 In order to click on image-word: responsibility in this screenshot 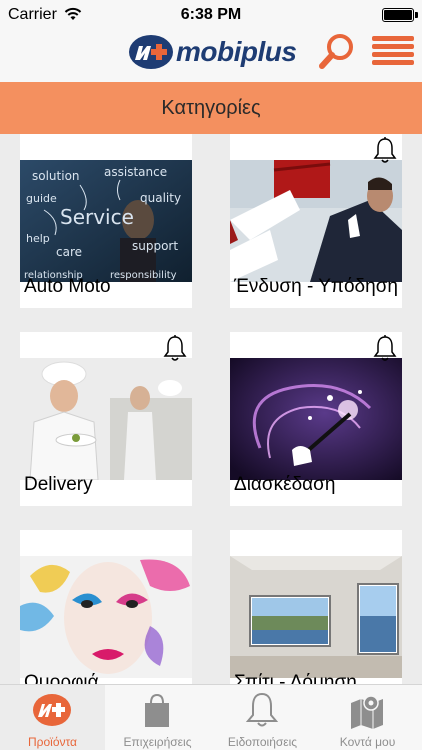, I will do `click(143, 275)`.